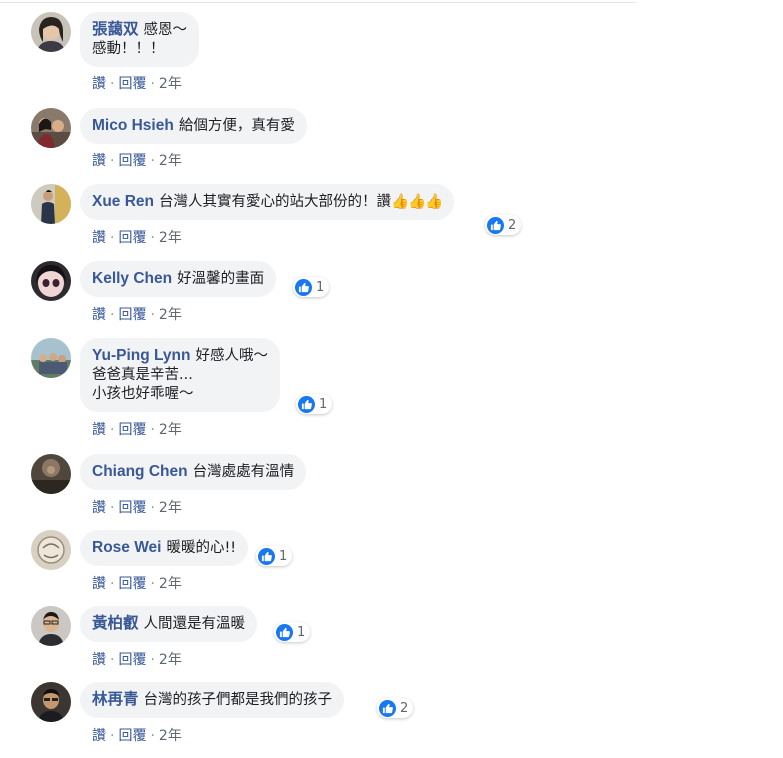 The width and height of the screenshot is (783, 758). What do you see at coordinates (51, 550) in the screenshot?
I see `avatar-sketch-icon` at bounding box center [51, 550].